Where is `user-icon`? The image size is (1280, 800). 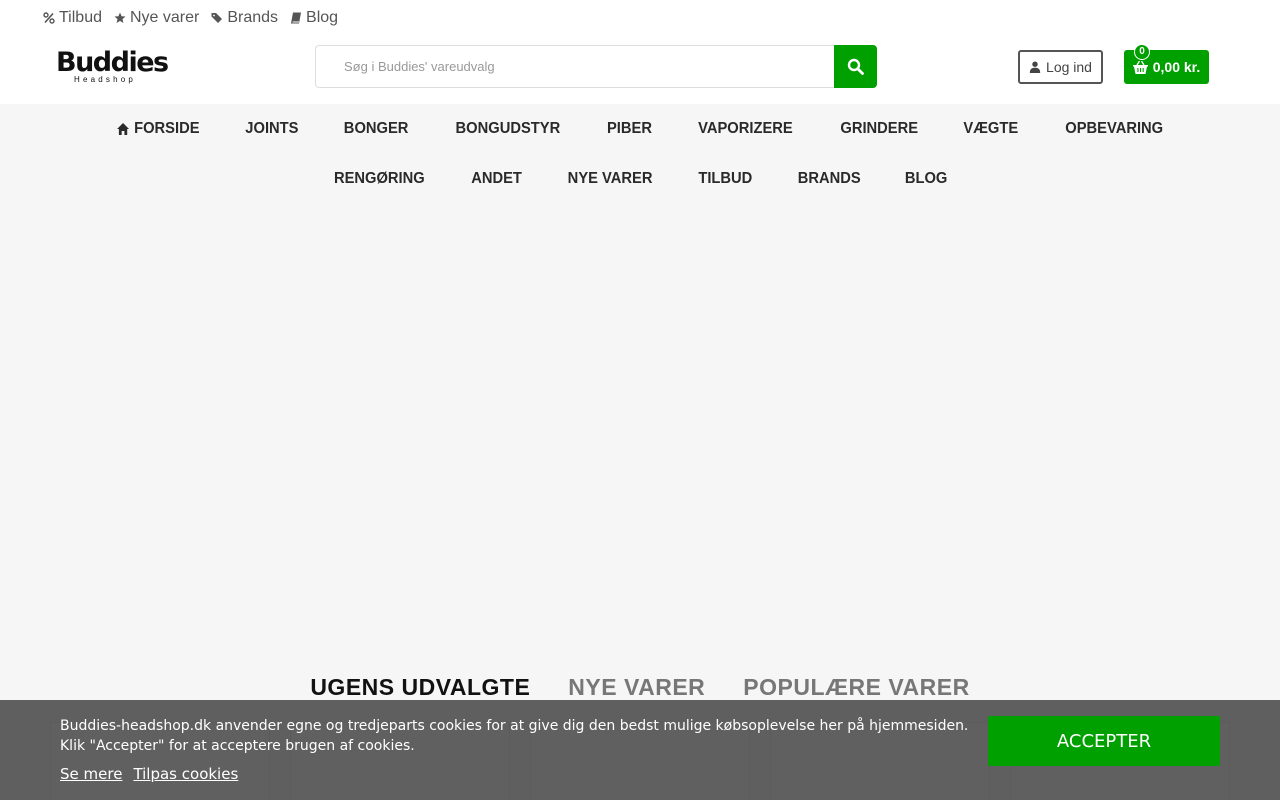
user-icon is located at coordinates (1035, 67).